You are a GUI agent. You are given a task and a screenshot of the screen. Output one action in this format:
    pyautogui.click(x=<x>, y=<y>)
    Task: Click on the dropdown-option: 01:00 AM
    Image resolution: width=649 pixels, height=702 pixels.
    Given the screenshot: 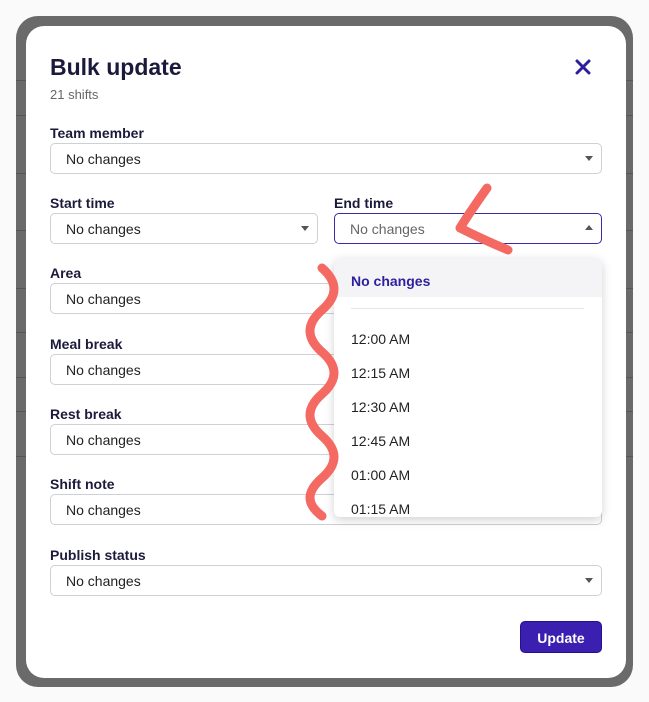 What is the action you would take?
    pyautogui.click(x=380, y=475)
    